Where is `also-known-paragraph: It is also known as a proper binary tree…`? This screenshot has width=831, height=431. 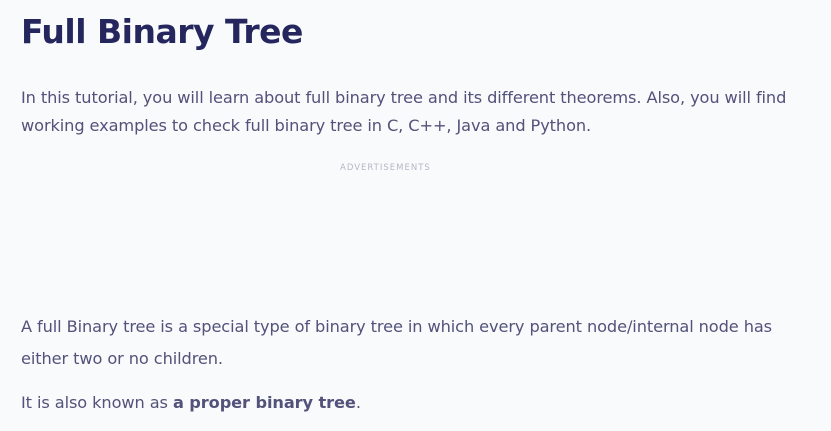
also-known-paragraph: It is also known as a proper binary tree… is located at coordinates (421, 403).